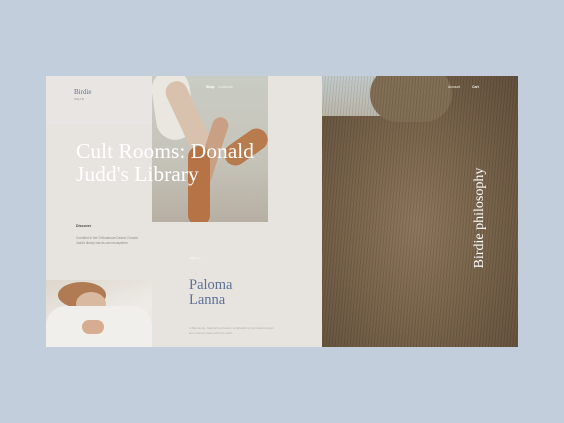 The height and width of the screenshot is (423, 564). I want to click on feature-name: Paloma Lanna, so click(211, 293).